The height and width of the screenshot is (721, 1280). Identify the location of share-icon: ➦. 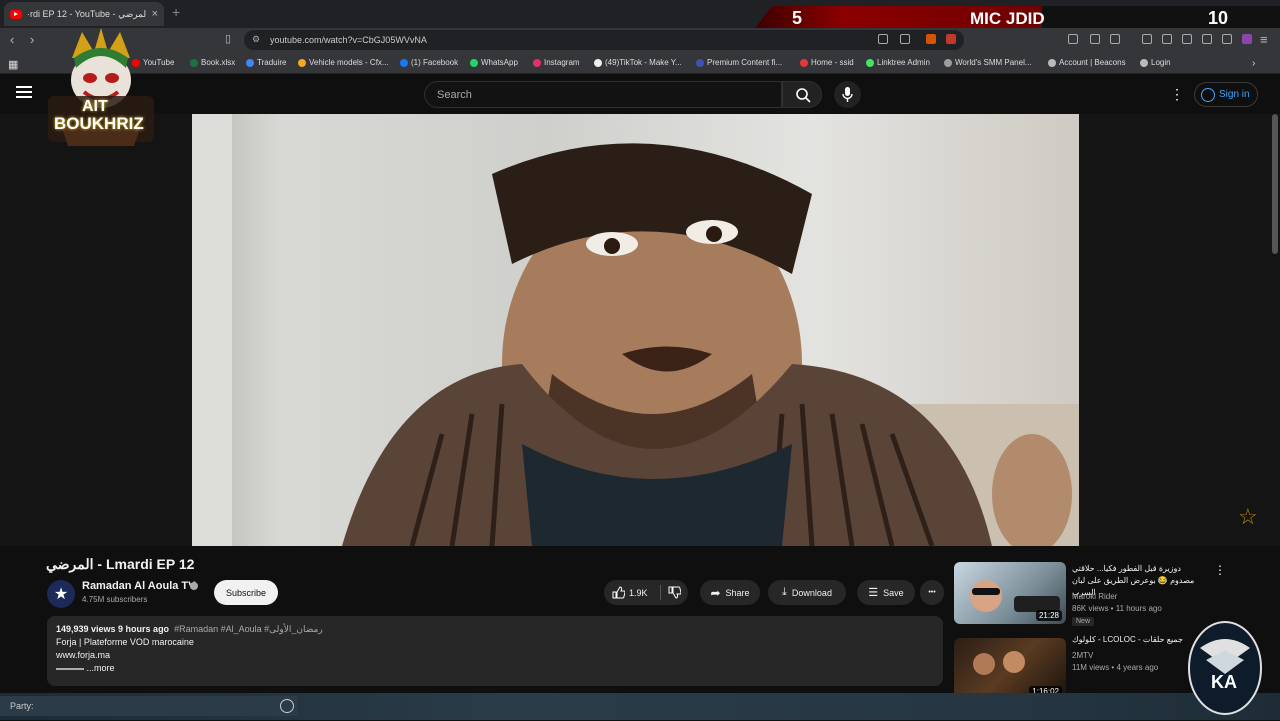
(715, 592).